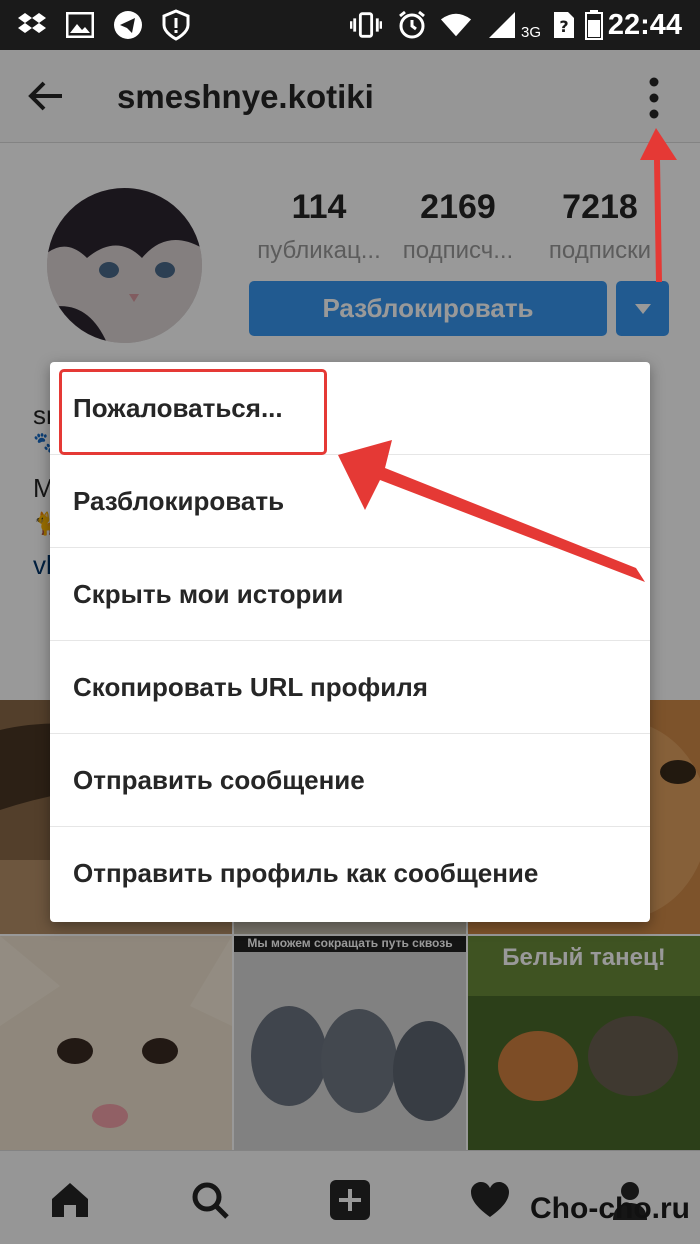  Describe the element at coordinates (594, 25) in the screenshot. I see `battery-icon` at that location.